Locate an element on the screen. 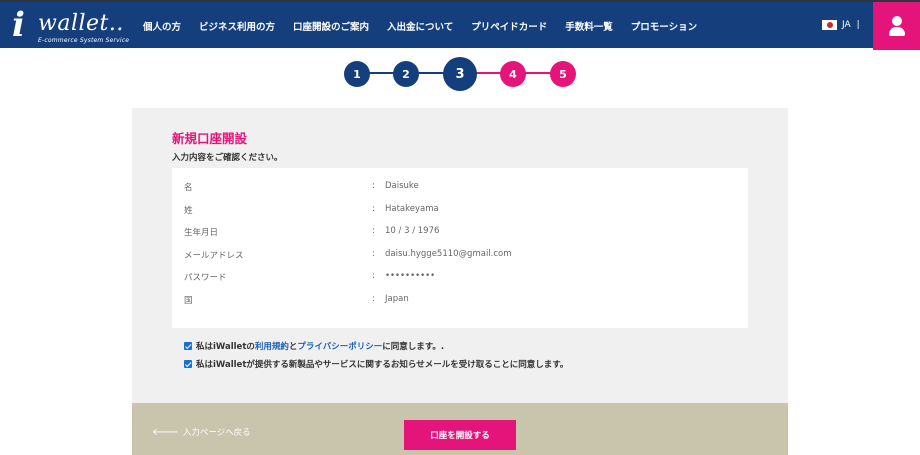 The height and width of the screenshot is (455, 920). terms-text-mid: と is located at coordinates (293, 347).